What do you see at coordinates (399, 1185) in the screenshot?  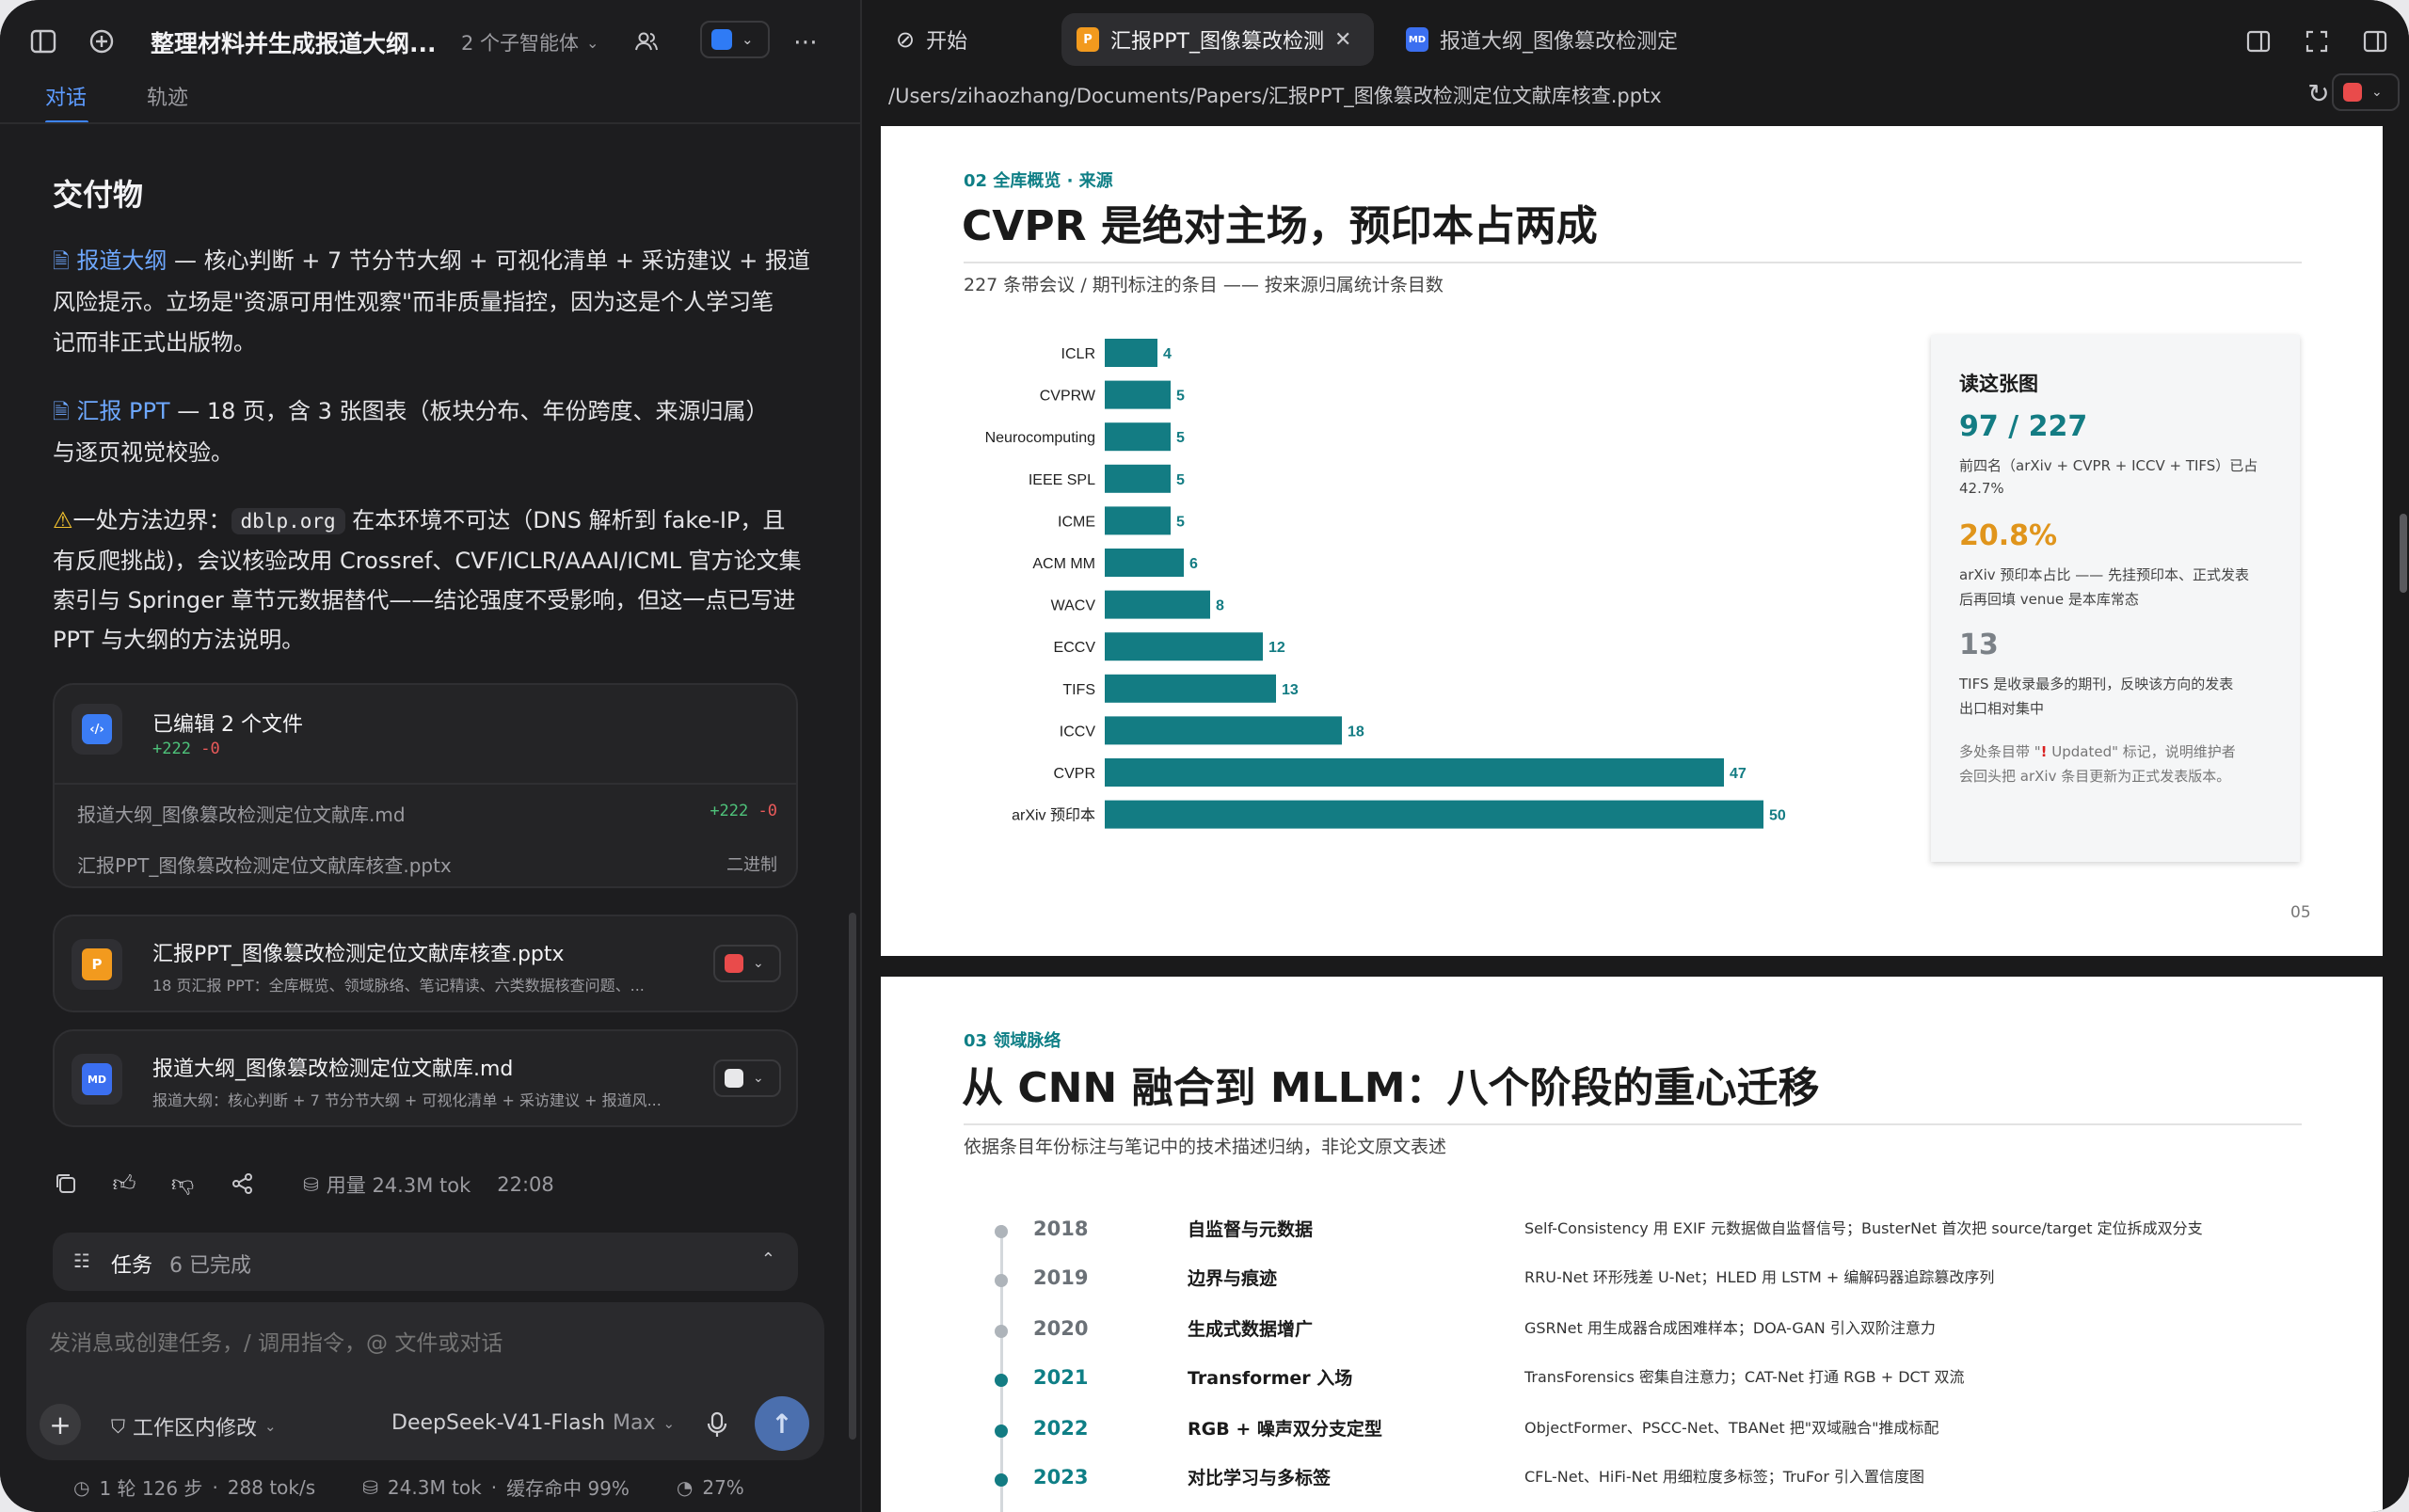 I see `usage-label: 用量 24.3M tok` at bounding box center [399, 1185].